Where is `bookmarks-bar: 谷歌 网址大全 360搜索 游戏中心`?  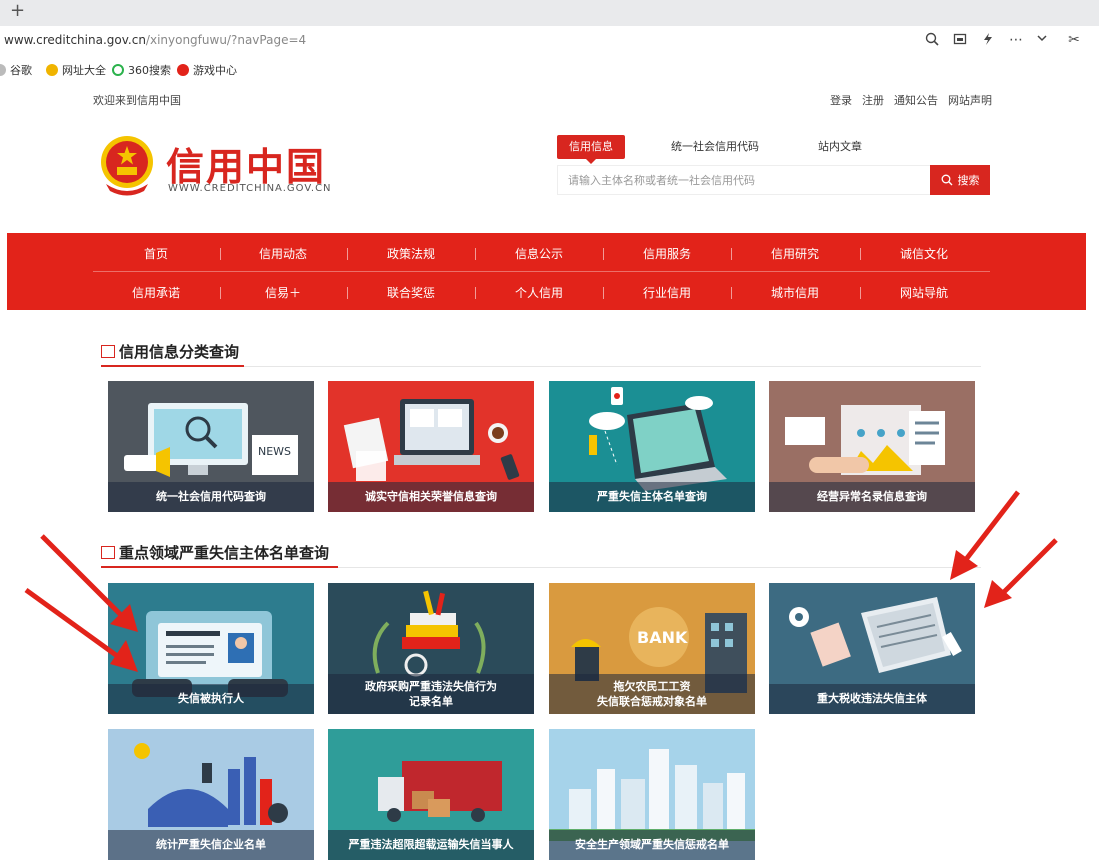
bookmarks-bar: 谷歌 网址大全 360搜索 游戏中心 is located at coordinates (549, 69).